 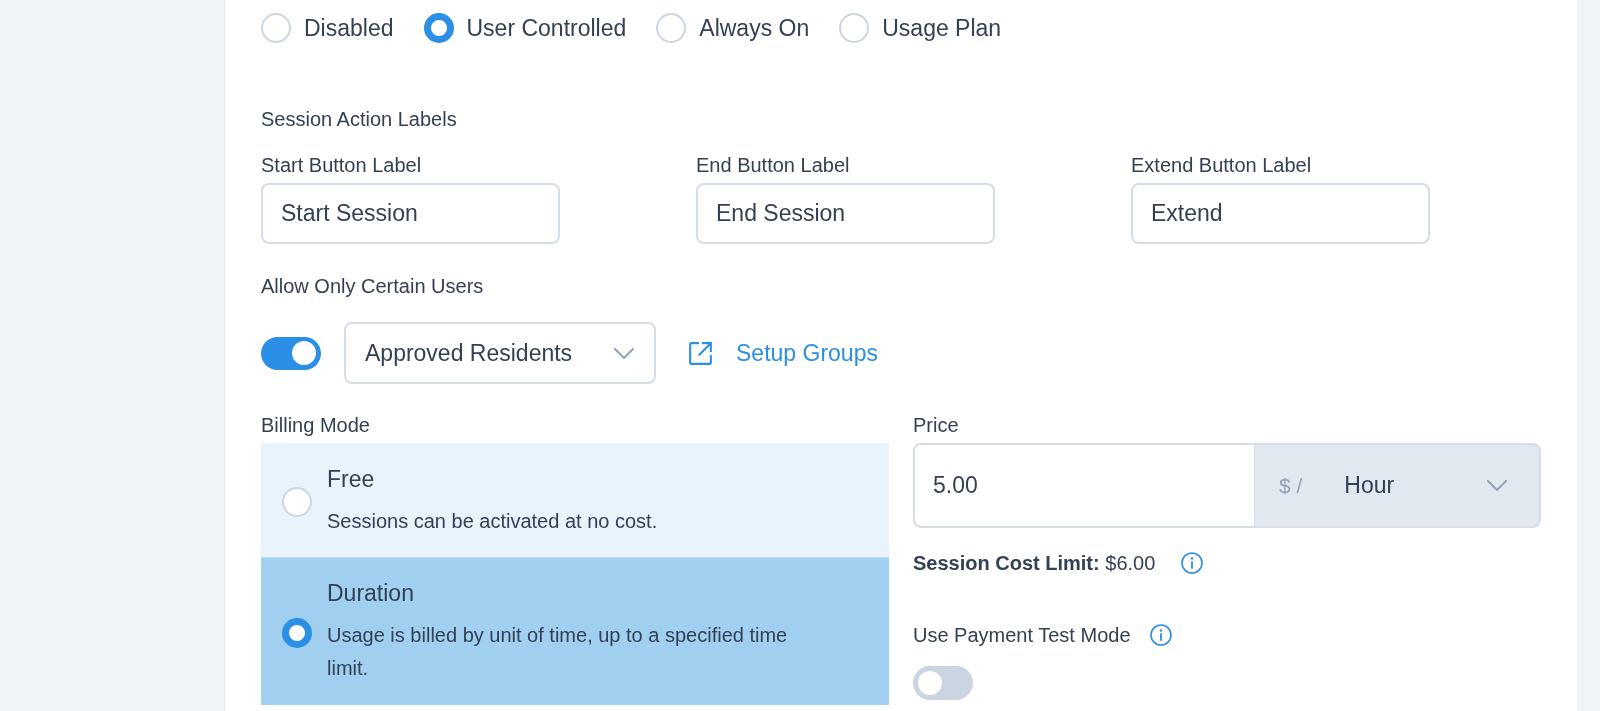 What do you see at coordinates (349, 28) in the screenshot?
I see `radio-label: Disabled` at bounding box center [349, 28].